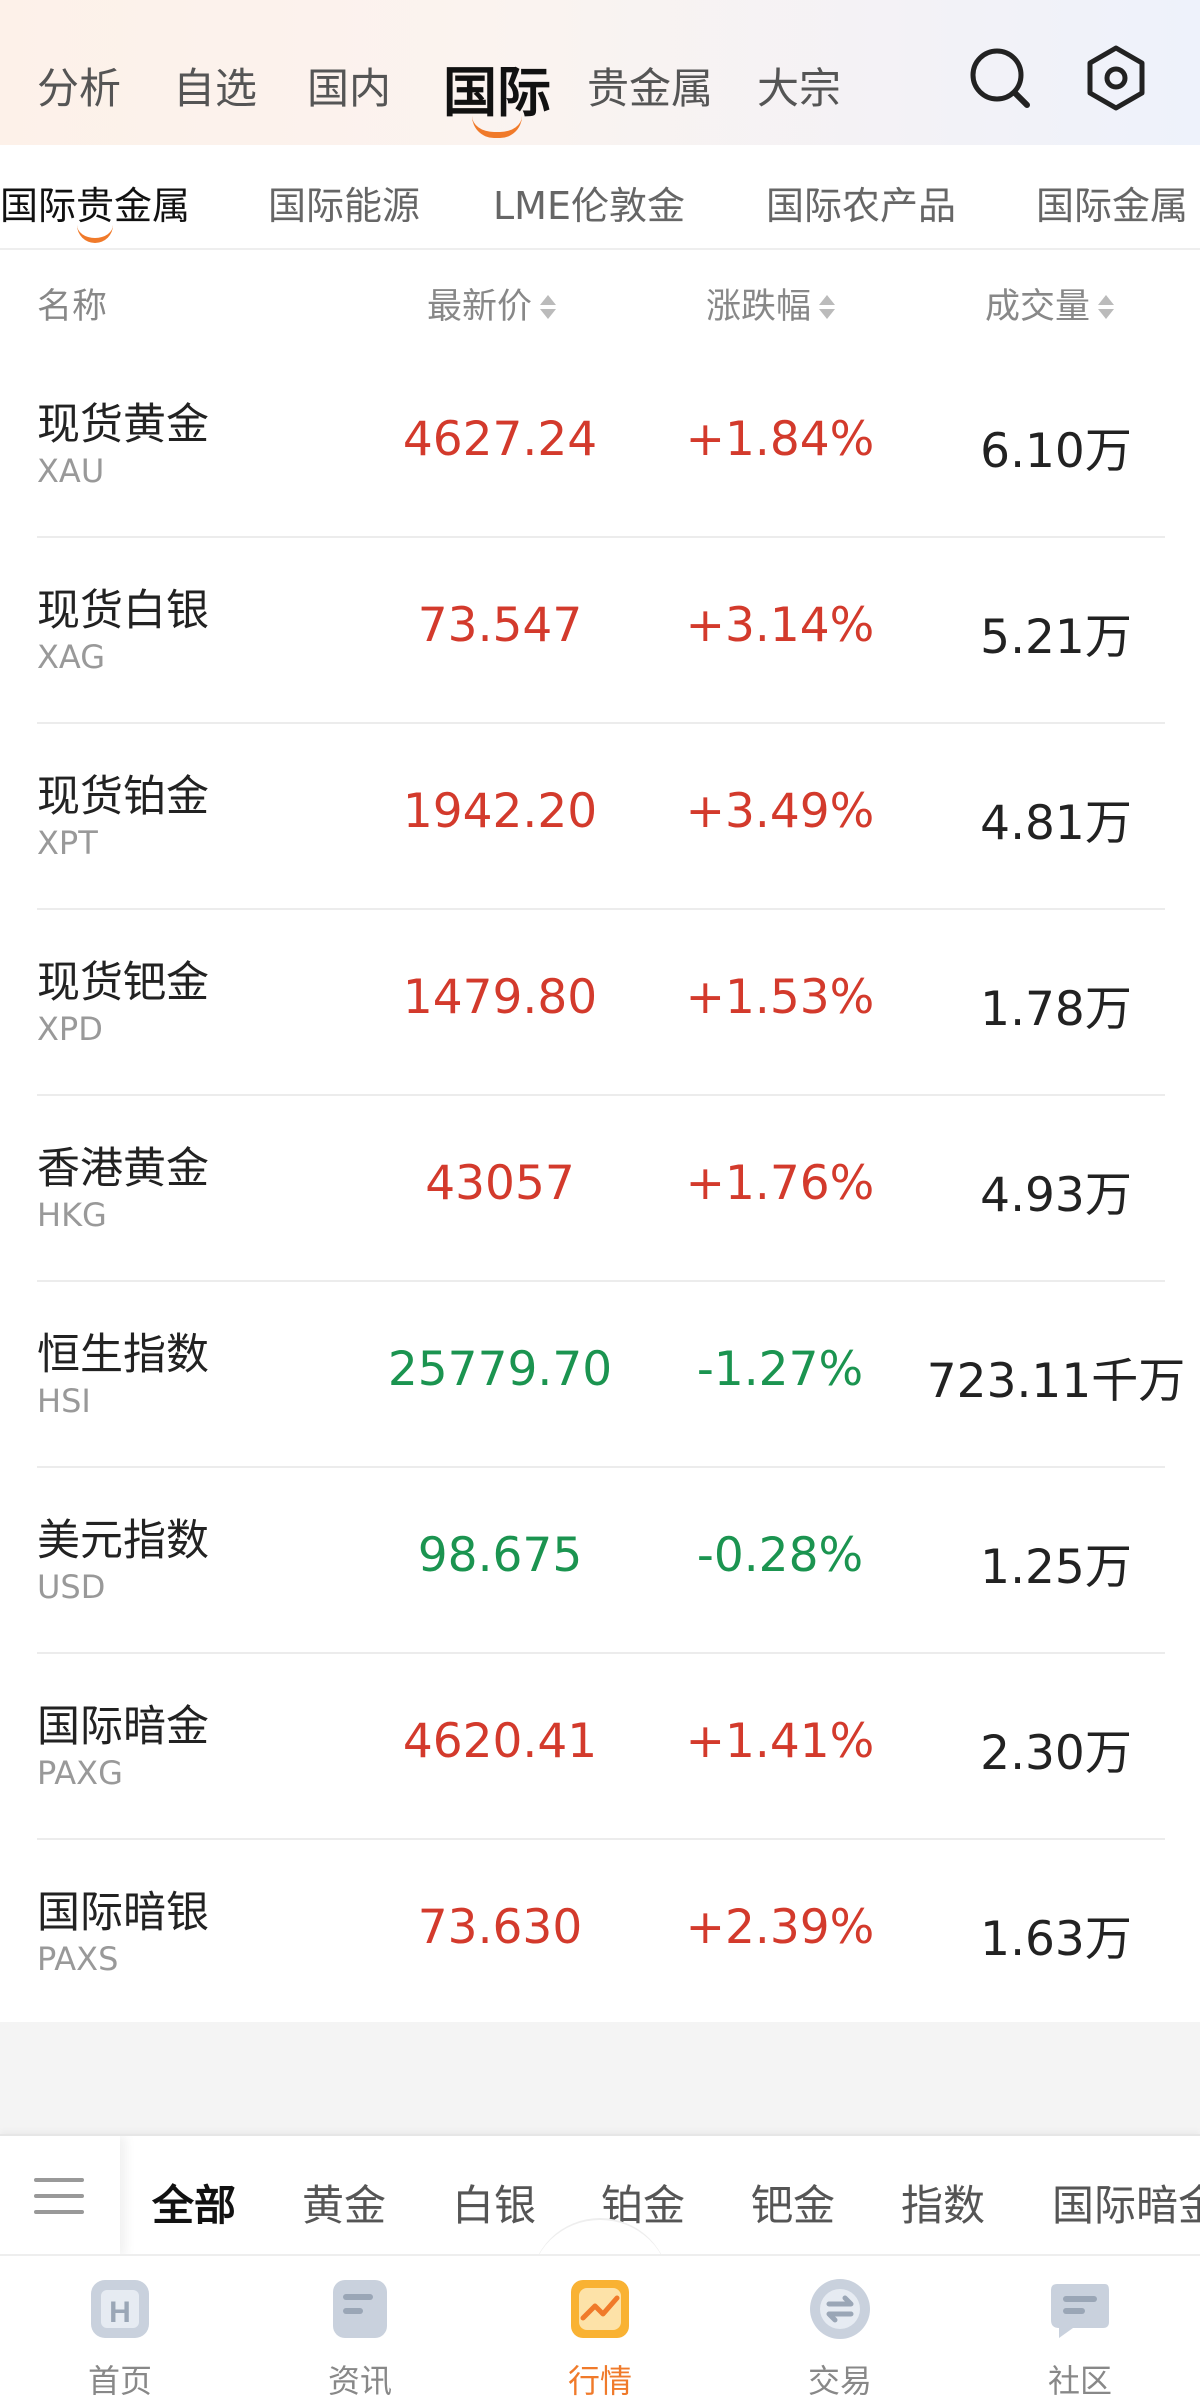 The height and width of the screenshot is (2403, 1200). I want to click on bottom-nav: H 首页 资讯 行情 交易 社区, so click(600, 2328).